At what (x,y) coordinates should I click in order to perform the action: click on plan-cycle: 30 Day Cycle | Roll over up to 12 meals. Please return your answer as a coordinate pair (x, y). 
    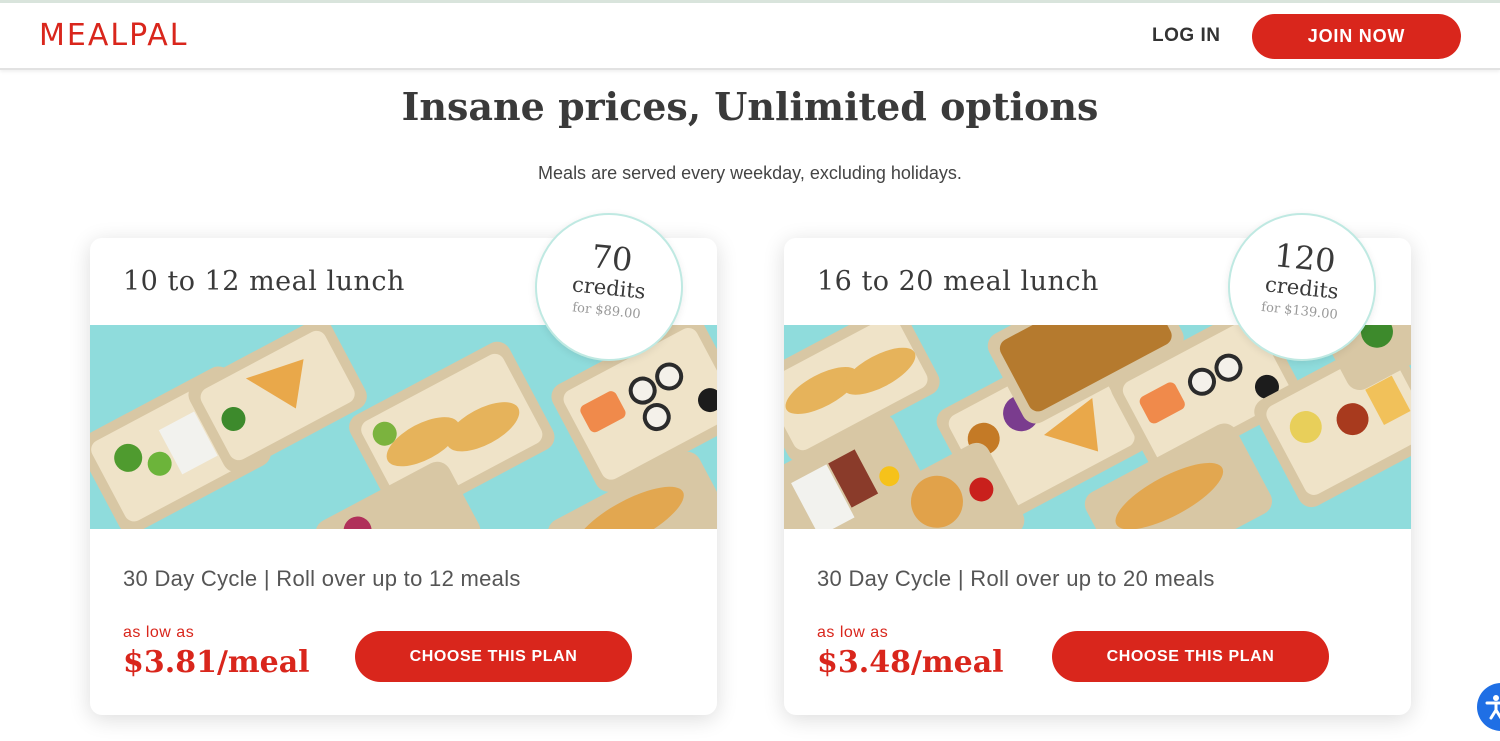
    Looking at the image, I should click on (322, 578).